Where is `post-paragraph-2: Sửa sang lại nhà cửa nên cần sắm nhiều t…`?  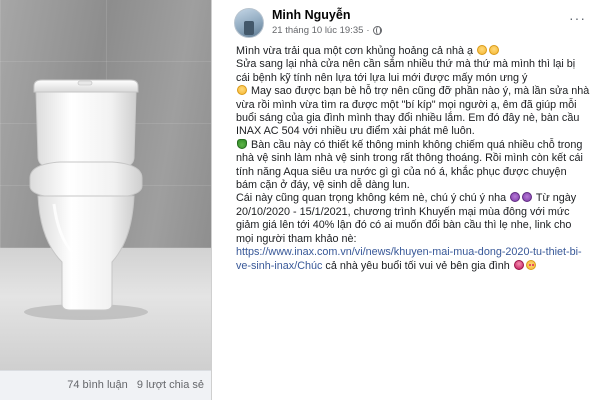 post-paragraph-2: Sửa sang lại nhà cửa nên cần sắm nhiều t… is located at coordinates (413, 71).